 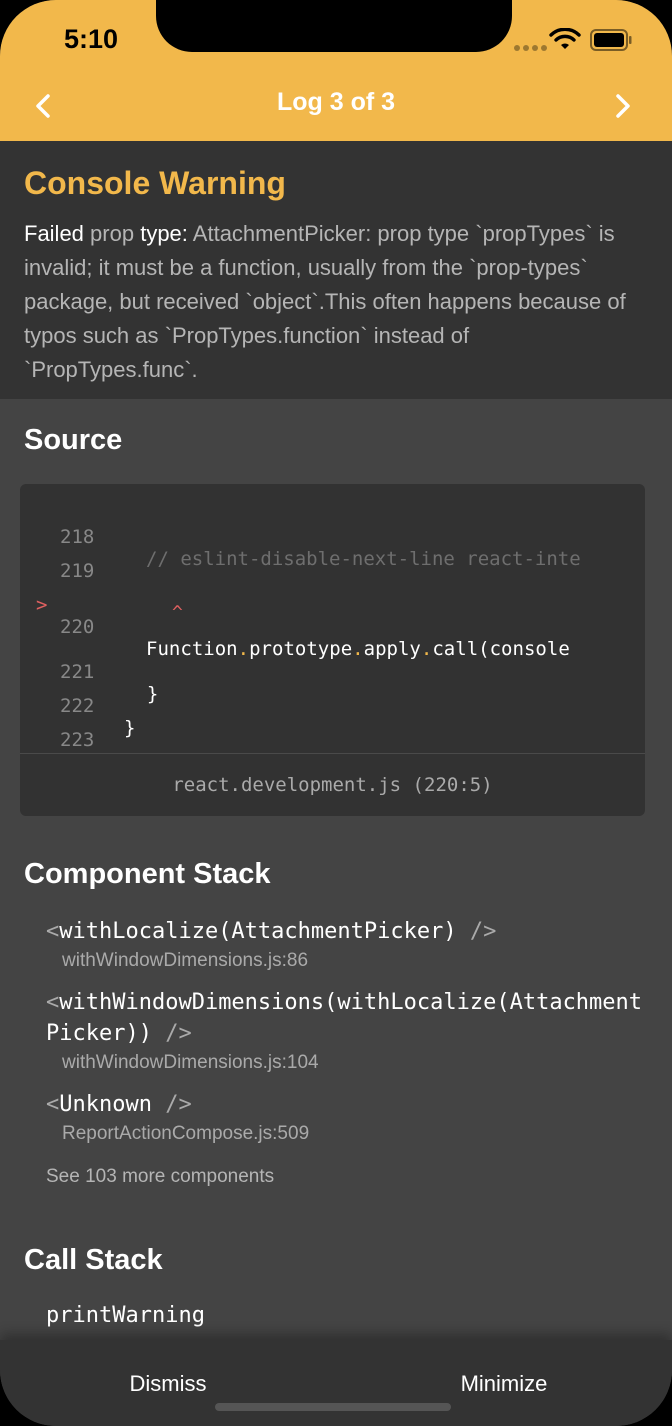 What do you see at coordinates (336, 102) in the screenshot?
I see `log-title: Log 3 of 3` at bounding box center [336, 102].